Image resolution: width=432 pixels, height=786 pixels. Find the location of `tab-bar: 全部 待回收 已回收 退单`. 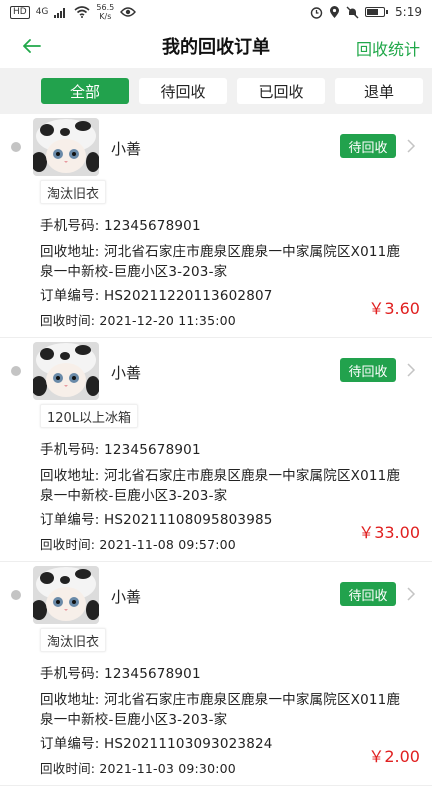

tab-bar: 全部 待回收 已回收 退单 is located at coordinates (216, 91).